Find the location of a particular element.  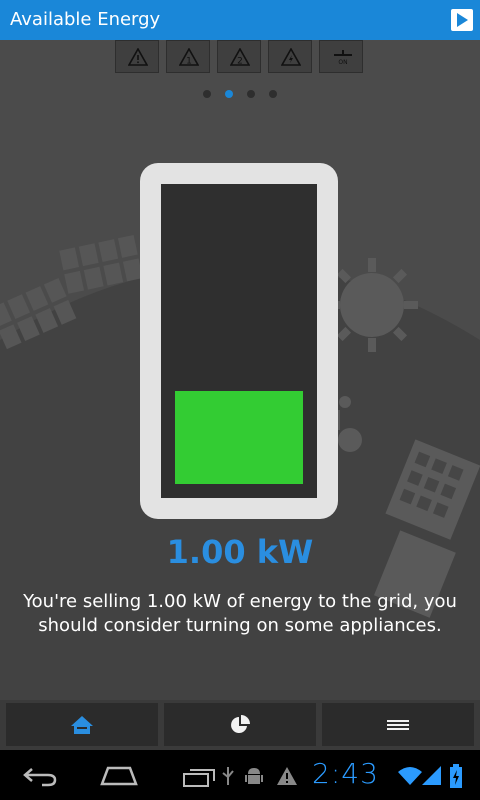

pie-chart-icon is located at coordinates (240, 723).